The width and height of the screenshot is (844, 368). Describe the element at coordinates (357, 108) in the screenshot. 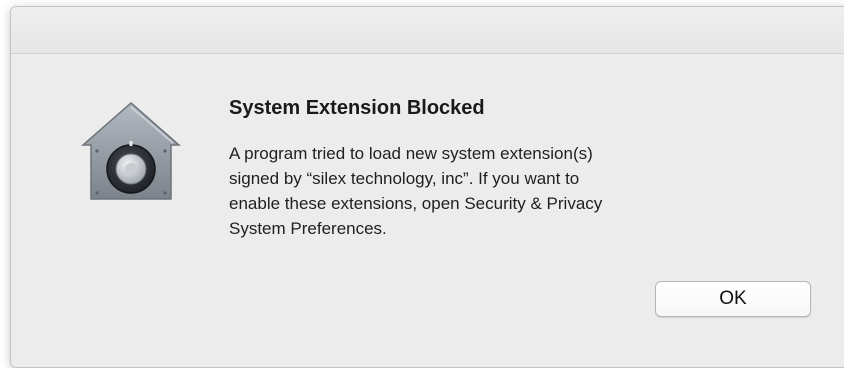

I see `dialog-title: System Extension Blocked` at that location.